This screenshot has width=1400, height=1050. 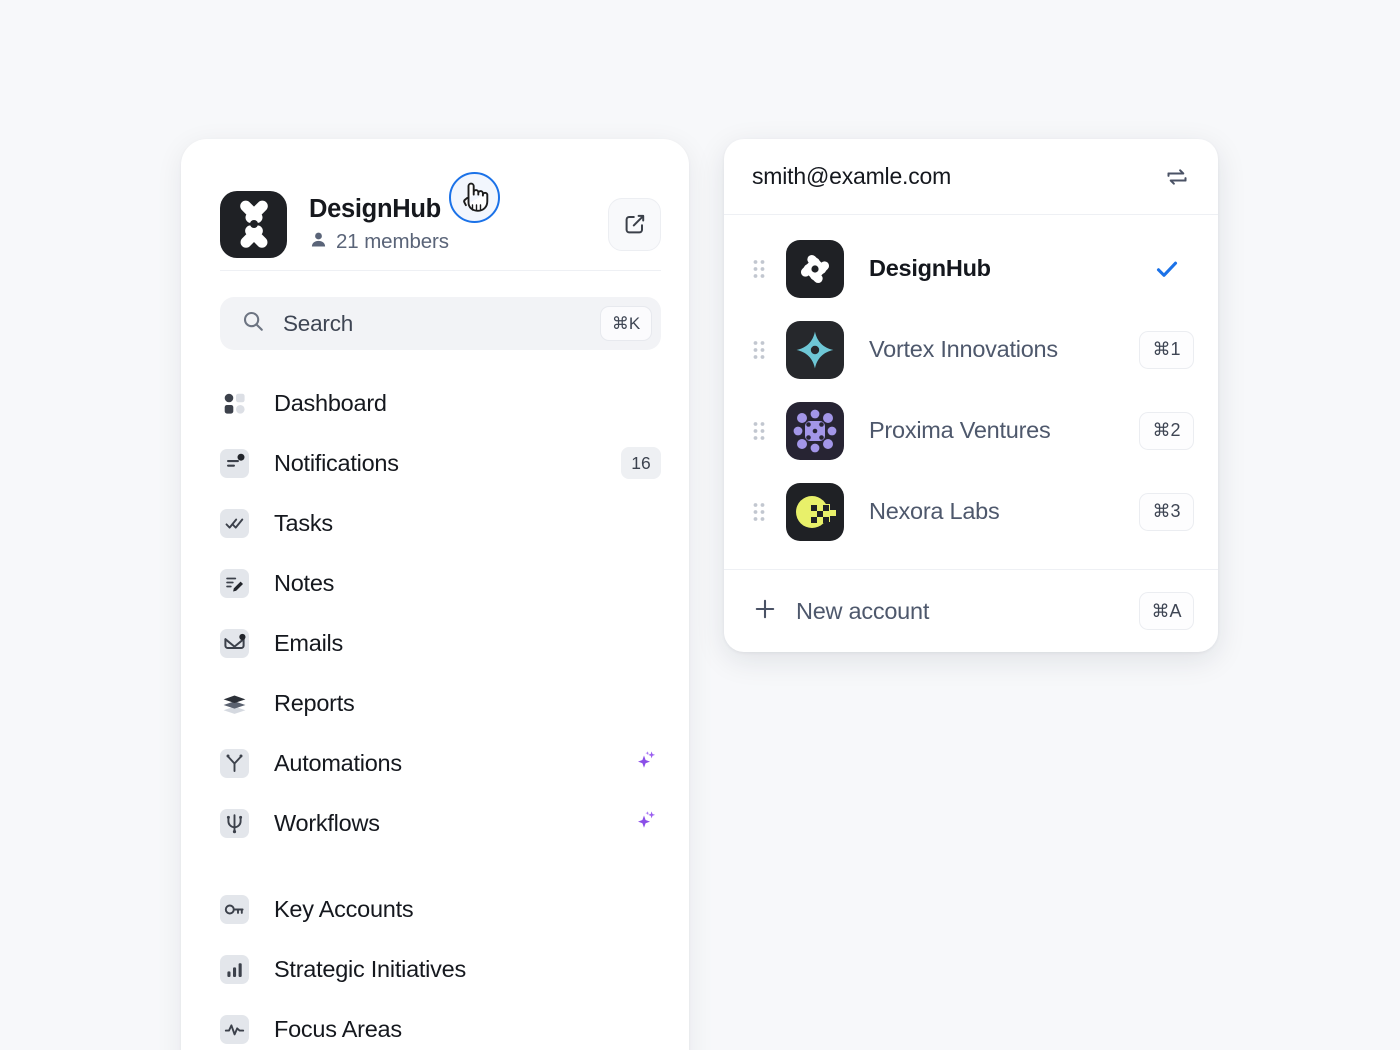 I want to click on new-account-button: New account ⌘A, so click(x=971, y=610).